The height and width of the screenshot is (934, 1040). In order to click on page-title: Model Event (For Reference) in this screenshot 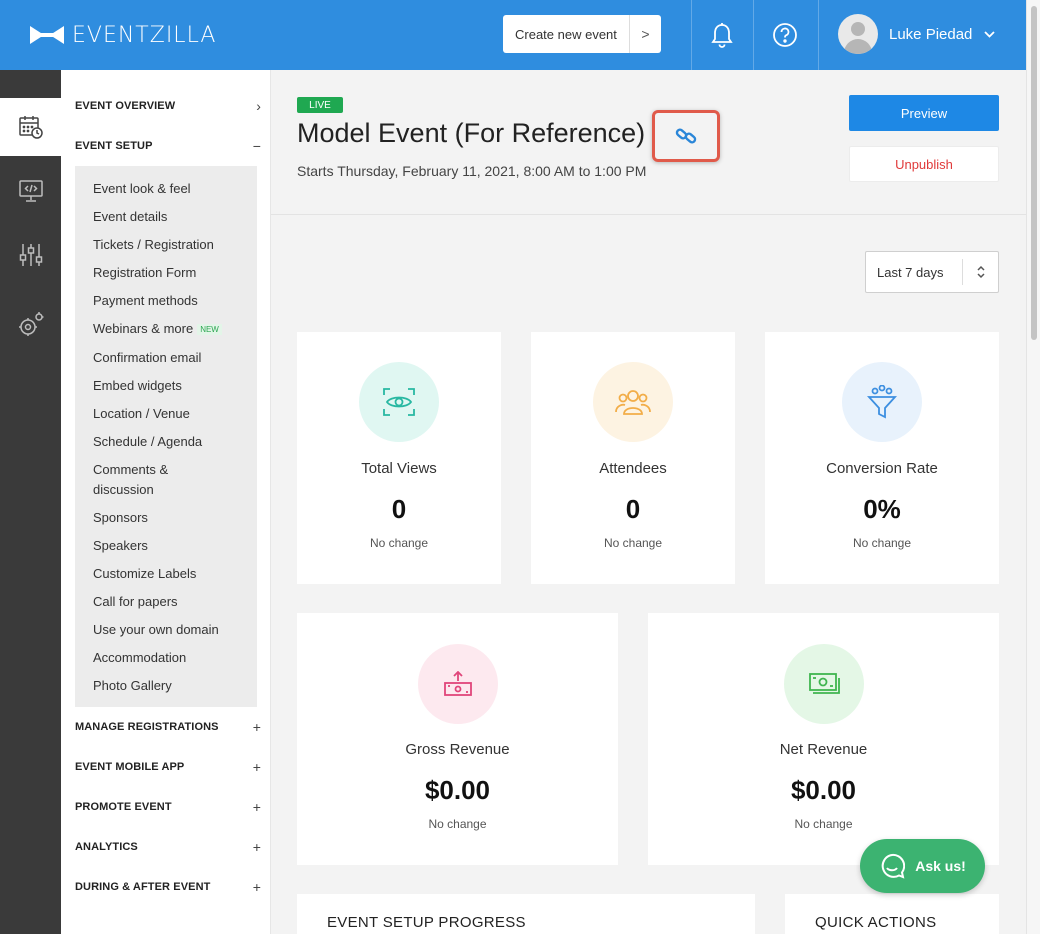, I will do `click(471, 133)`.